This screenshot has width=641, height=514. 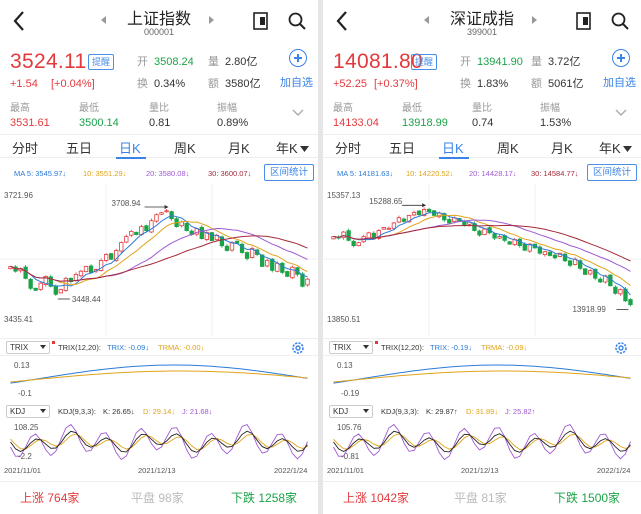 I want to click on ma5-value: MA 5: 3545.97↓, so click(x=40, y=173).